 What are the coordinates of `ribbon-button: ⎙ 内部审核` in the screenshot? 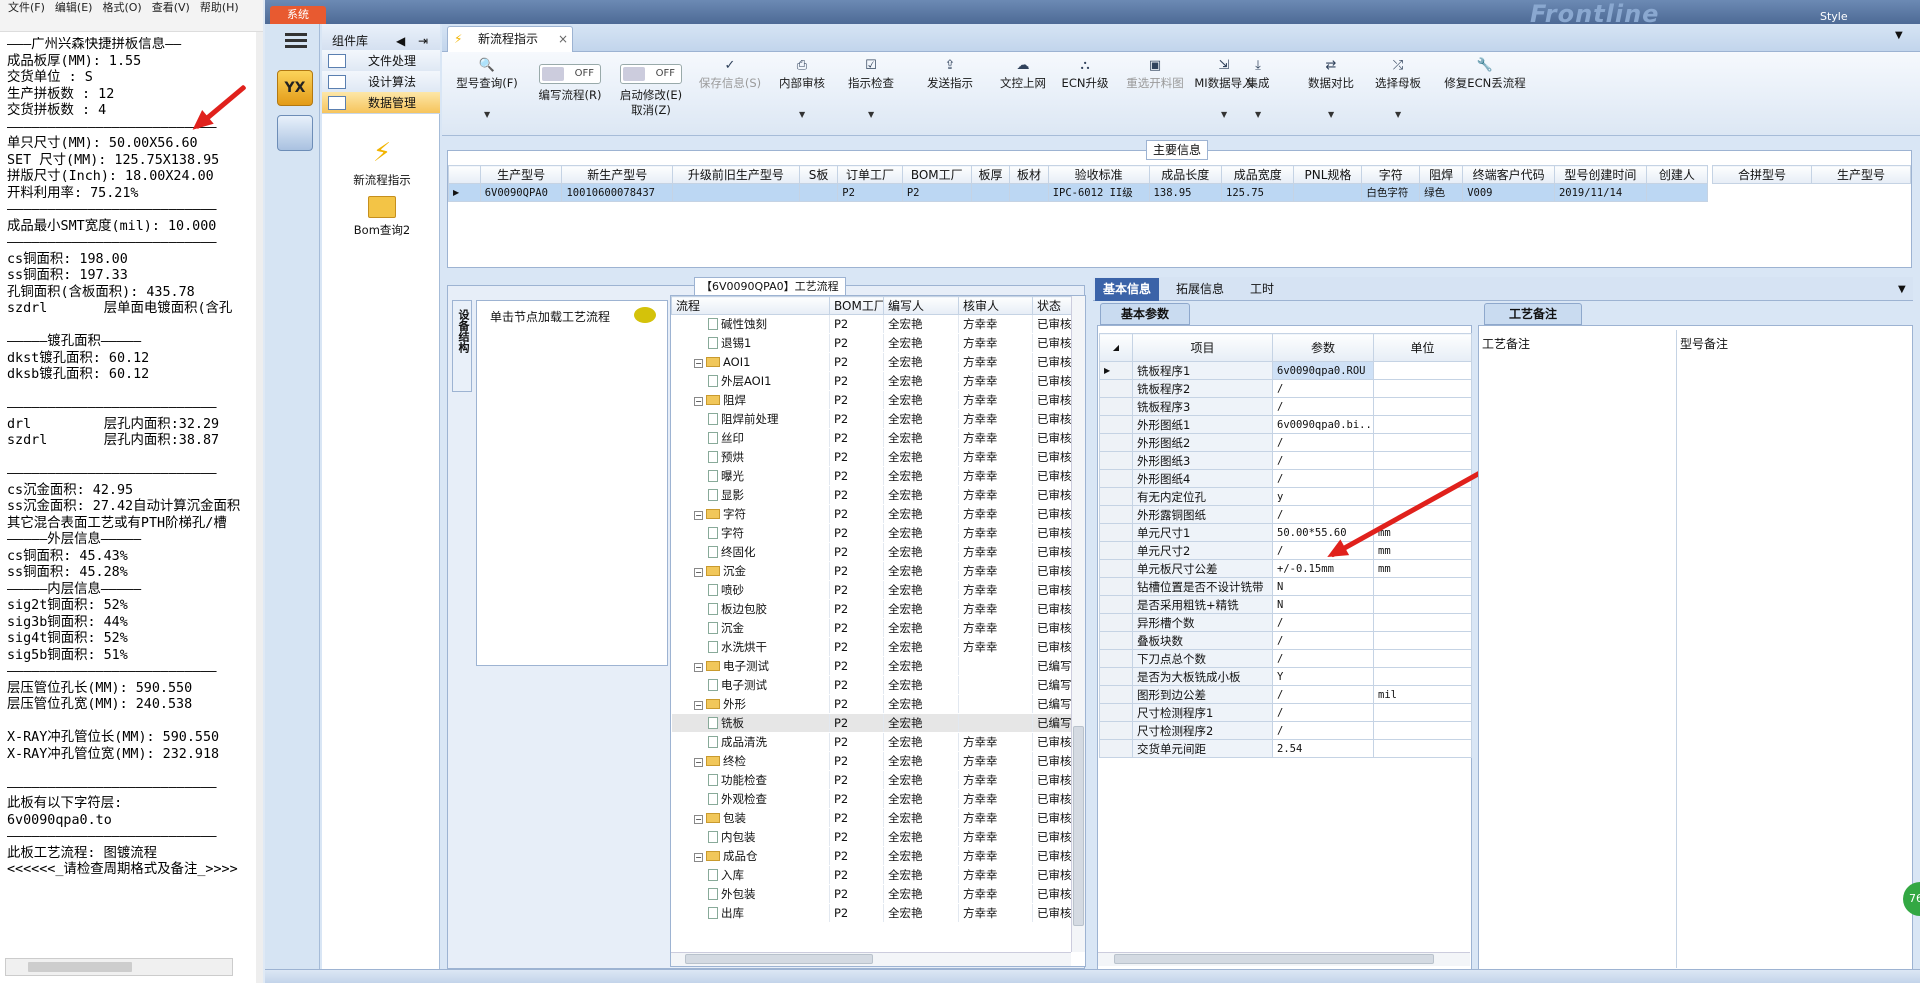 It's located at (802, 74).